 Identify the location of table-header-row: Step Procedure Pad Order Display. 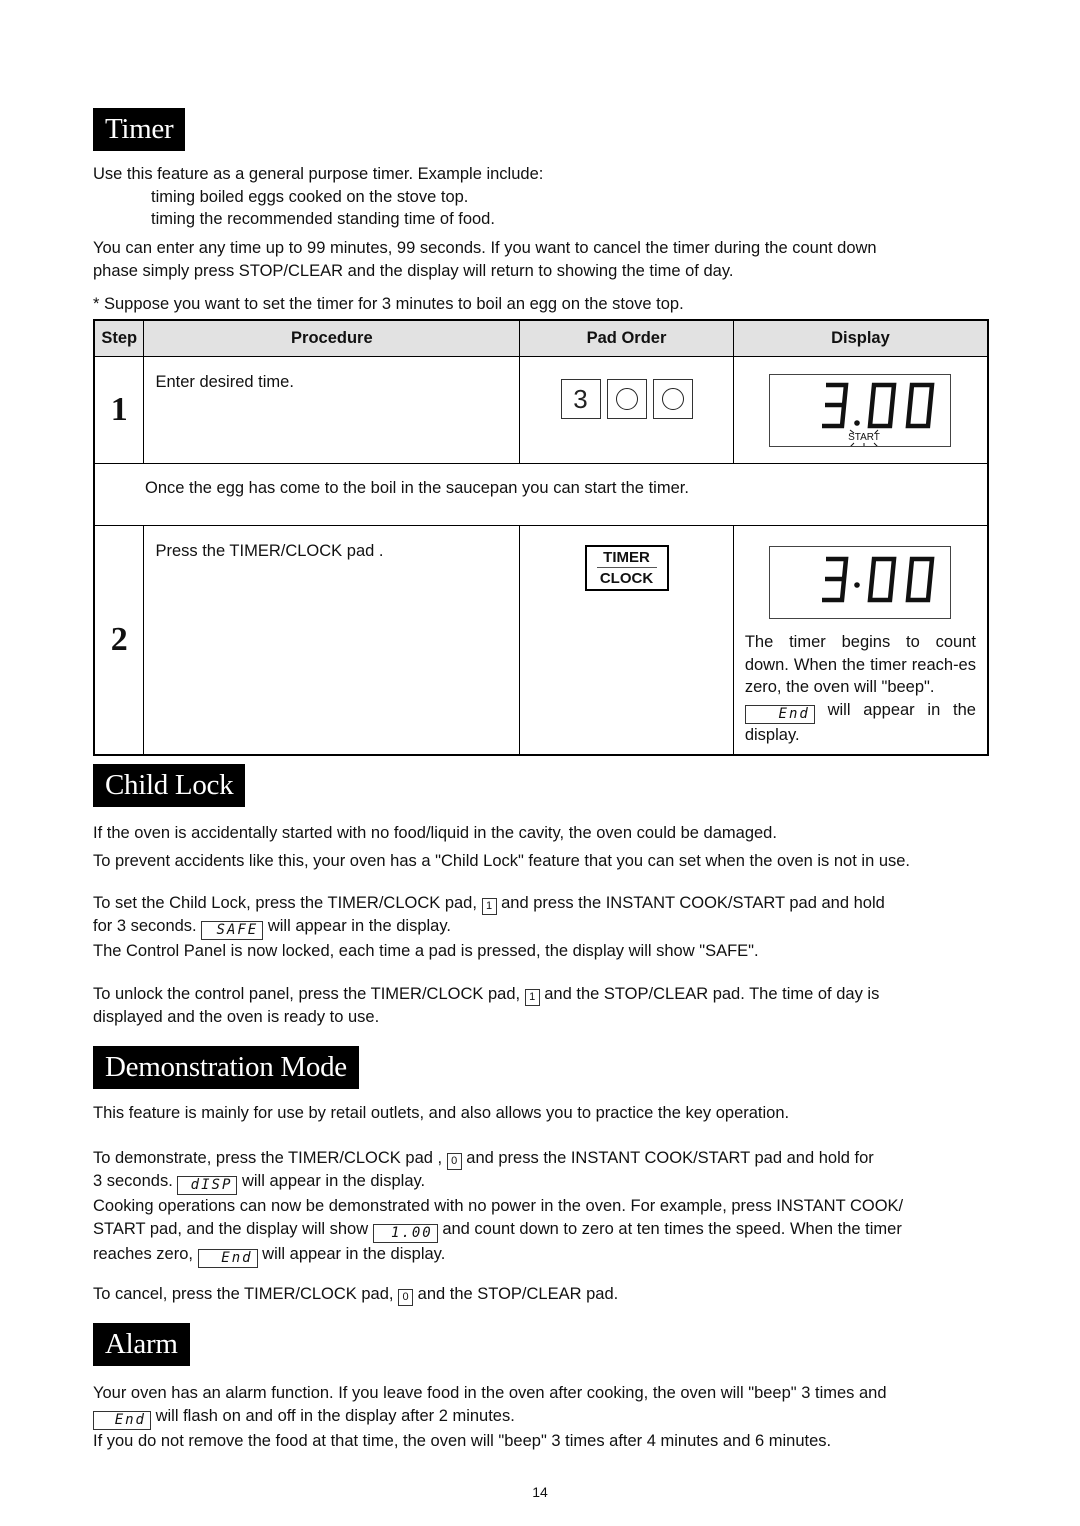
(541, 338).